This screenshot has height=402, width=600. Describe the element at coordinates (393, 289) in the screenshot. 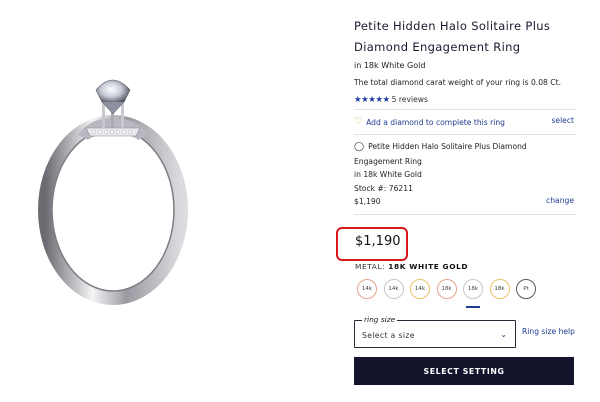

I see `metal-swatch-1: 14k` at that location.